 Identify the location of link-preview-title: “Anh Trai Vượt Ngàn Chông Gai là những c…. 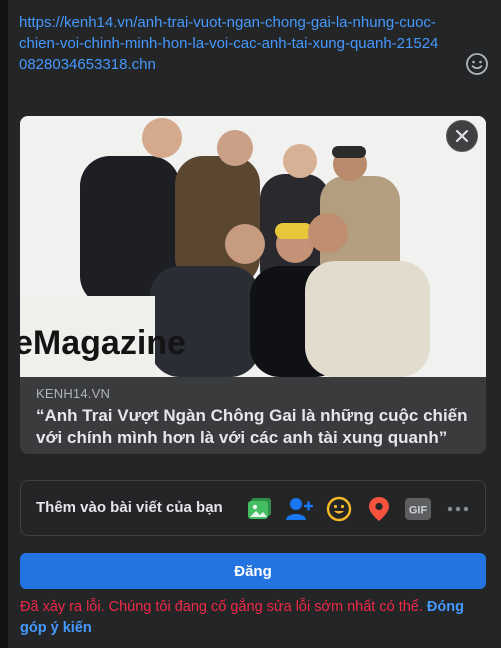
(252, 426).